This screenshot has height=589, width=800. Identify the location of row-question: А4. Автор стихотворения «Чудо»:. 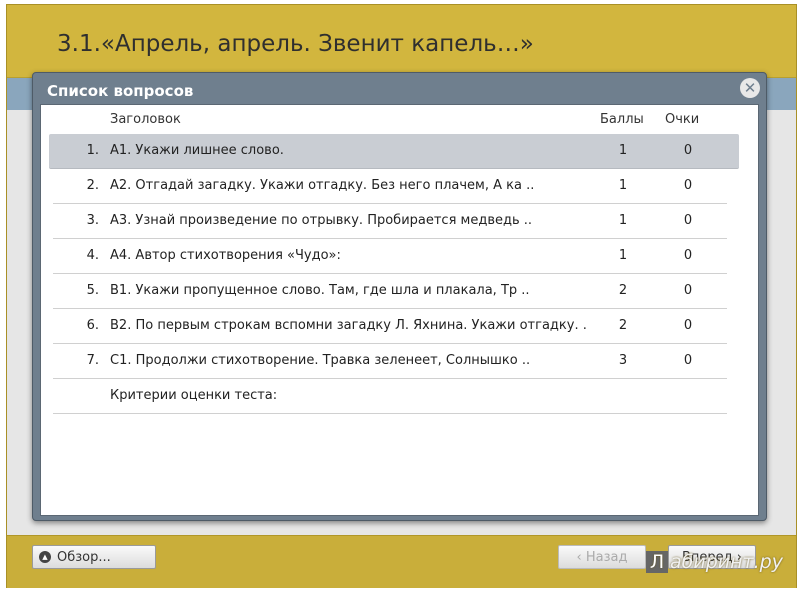
(225, 255).